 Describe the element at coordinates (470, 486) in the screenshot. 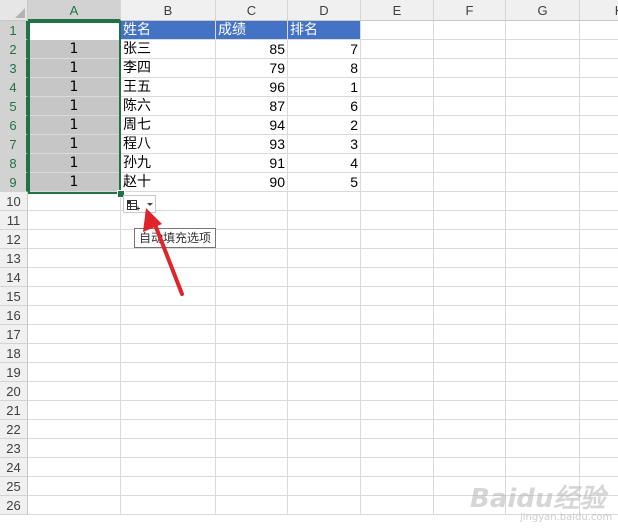

I see `cell-f25` at that location.